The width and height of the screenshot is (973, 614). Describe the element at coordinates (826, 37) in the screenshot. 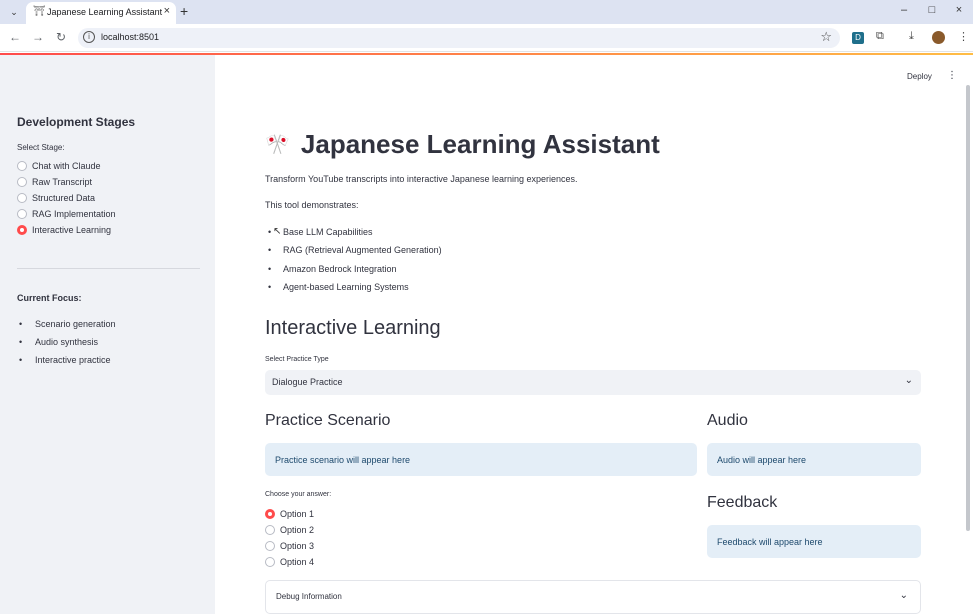

I see `bookmark-star-icon: ☆` at that location.